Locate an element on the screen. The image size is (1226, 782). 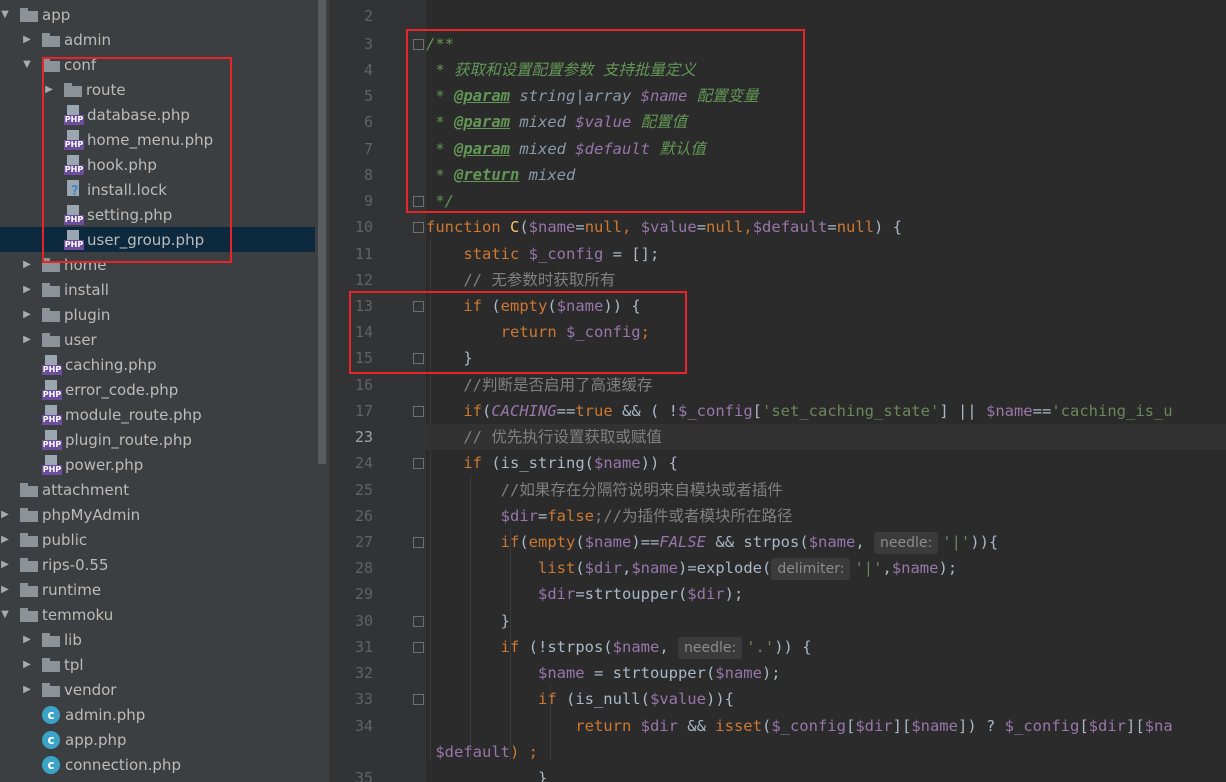
tree-file: c app.php is located at coordinates (157, 739).